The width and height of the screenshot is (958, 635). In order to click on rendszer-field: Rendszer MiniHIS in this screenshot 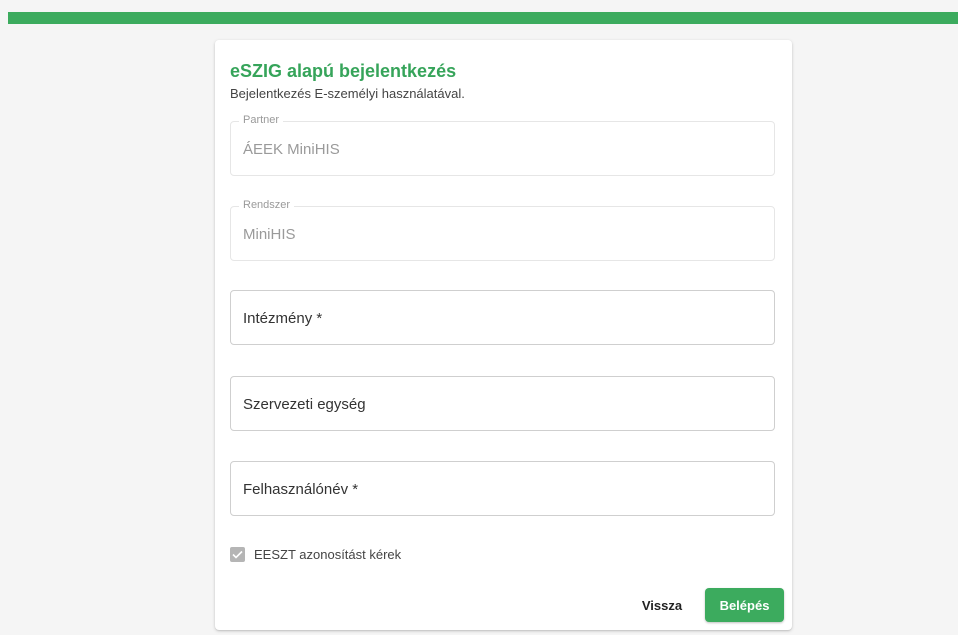, I will do `click(502, 230)`.